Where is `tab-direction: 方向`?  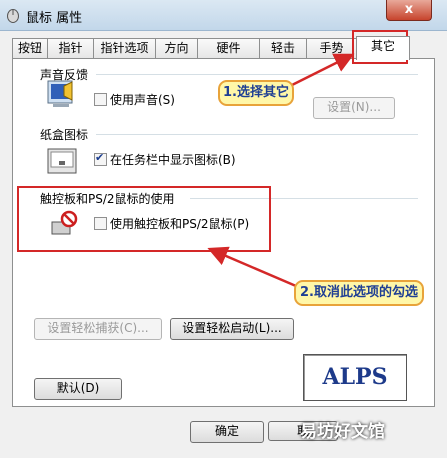 tab-direction: 方向 is located at coordinates (176, 48).